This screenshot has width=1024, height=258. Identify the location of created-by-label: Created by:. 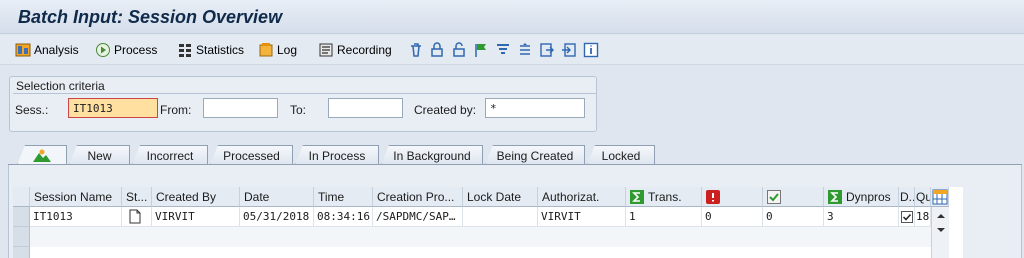
(445, 110).